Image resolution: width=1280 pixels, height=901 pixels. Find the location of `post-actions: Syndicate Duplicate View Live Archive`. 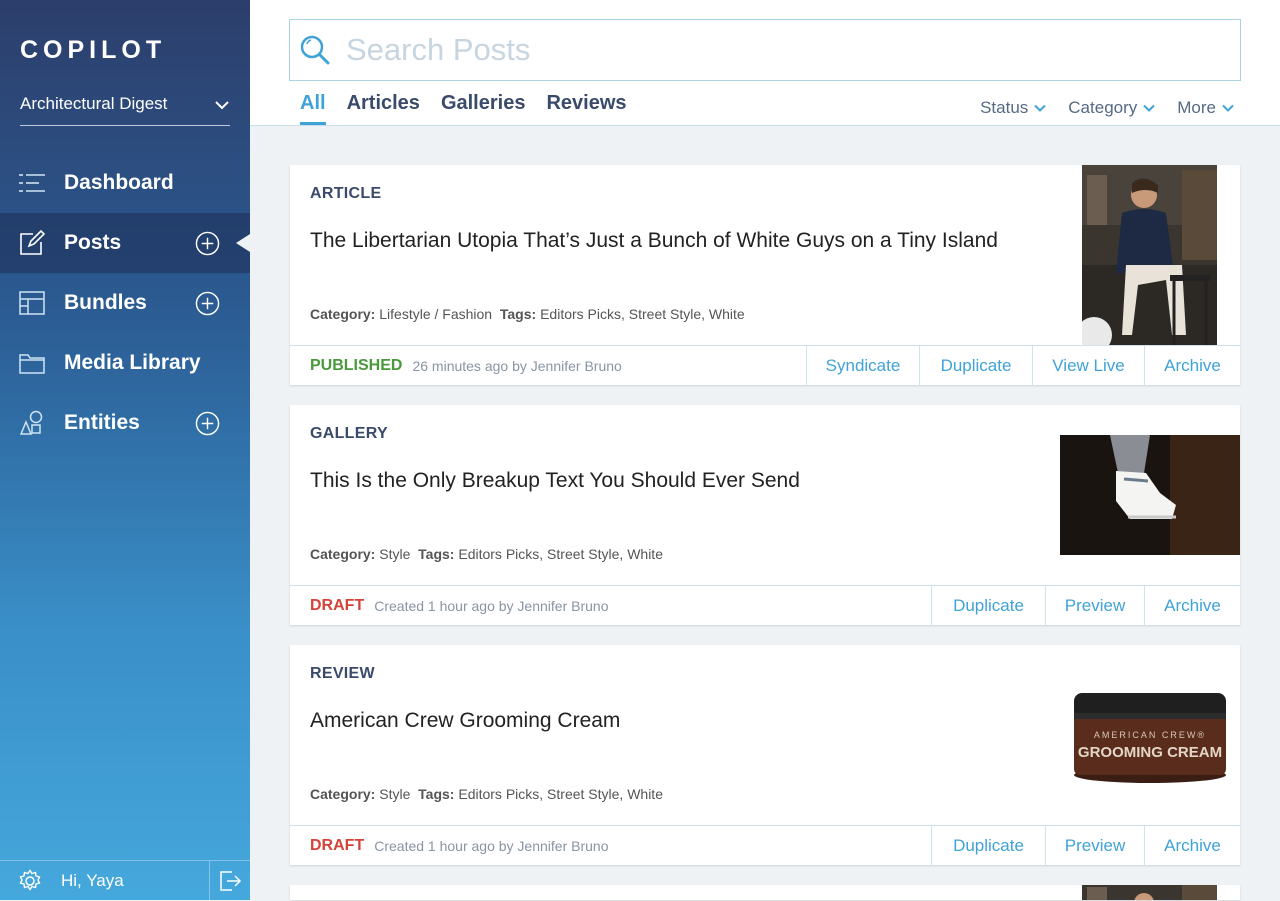

post-actions: Syndicate Duplicate View Live Archive is located at coordinates (1023, 365).